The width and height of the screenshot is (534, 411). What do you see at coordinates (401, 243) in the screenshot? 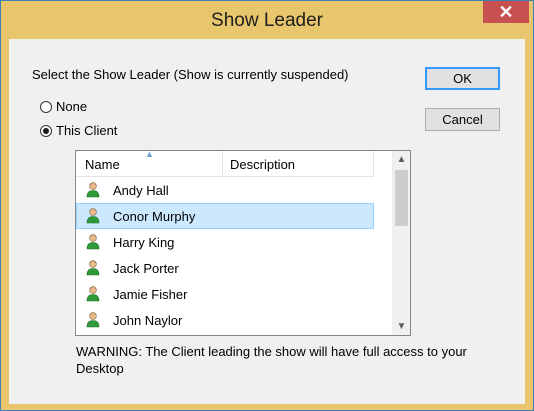
I see `vertical-scrollbar: ▲ ▼` at bounding box center [401, 243].